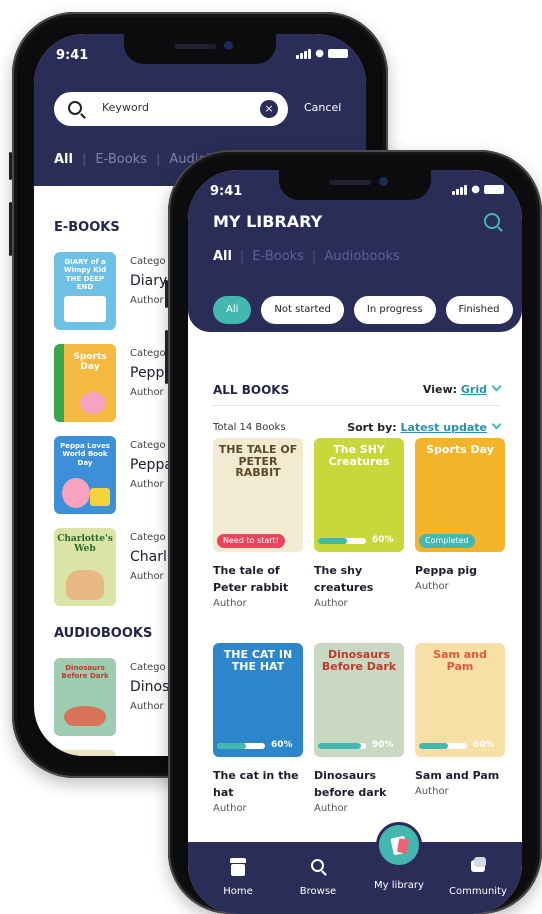  What do you see at coordinates (359, 495) in the screenshot?
I see `book-cover: The SHY Creatures 60%` at bounding box center [359, 495].